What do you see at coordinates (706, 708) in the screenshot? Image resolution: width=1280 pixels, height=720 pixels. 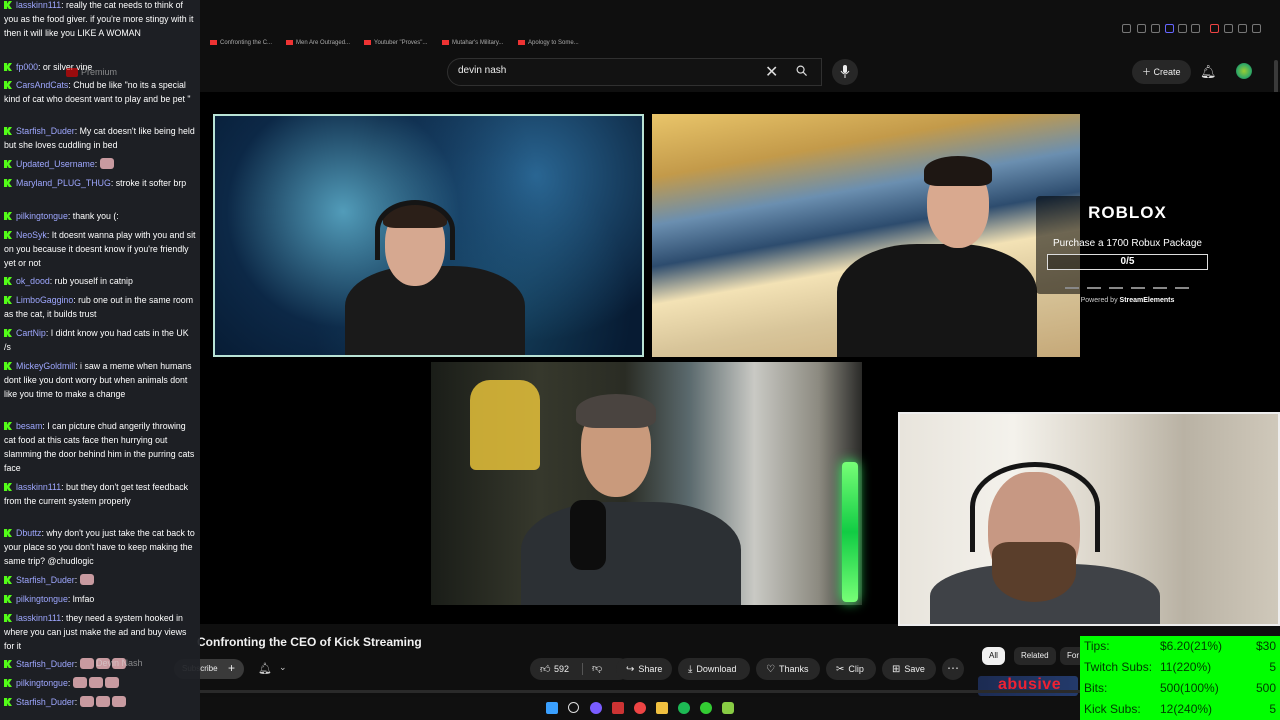 I see `xbox-icon` at bounding box center [706, 708].